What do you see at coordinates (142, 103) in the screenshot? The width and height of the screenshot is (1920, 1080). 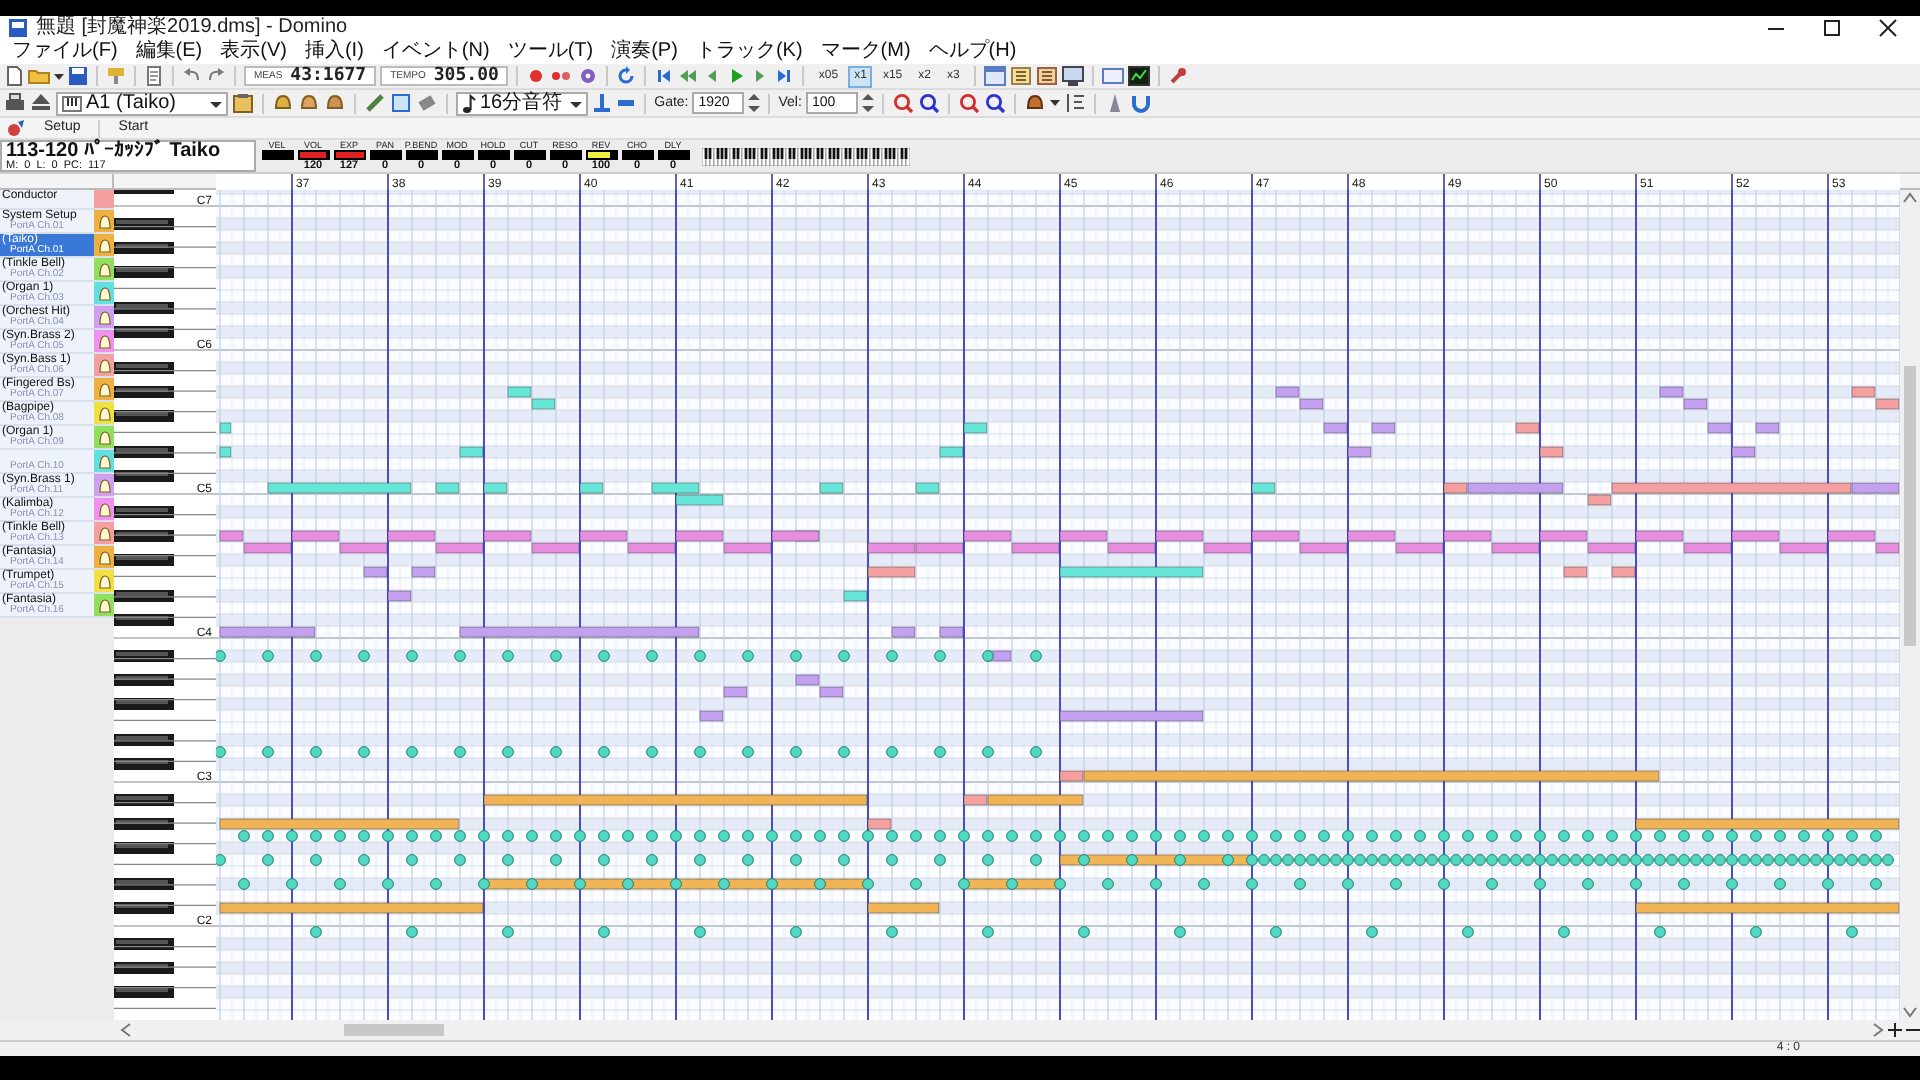 I see `instrument-dropdown: A1 (Taiko)` at bounding box center [142, 103].